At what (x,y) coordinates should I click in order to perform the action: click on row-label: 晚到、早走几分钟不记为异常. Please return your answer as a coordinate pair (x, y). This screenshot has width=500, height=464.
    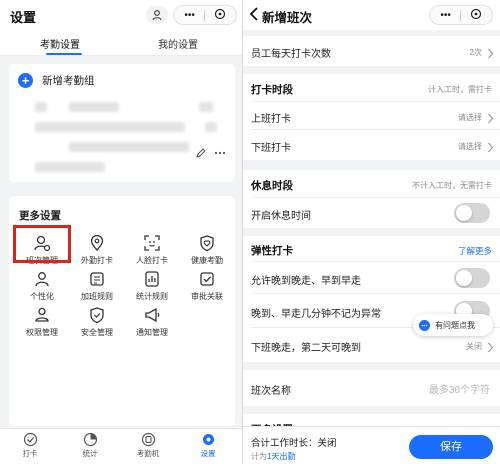
    Looking at the image, I should click on (316, 314).